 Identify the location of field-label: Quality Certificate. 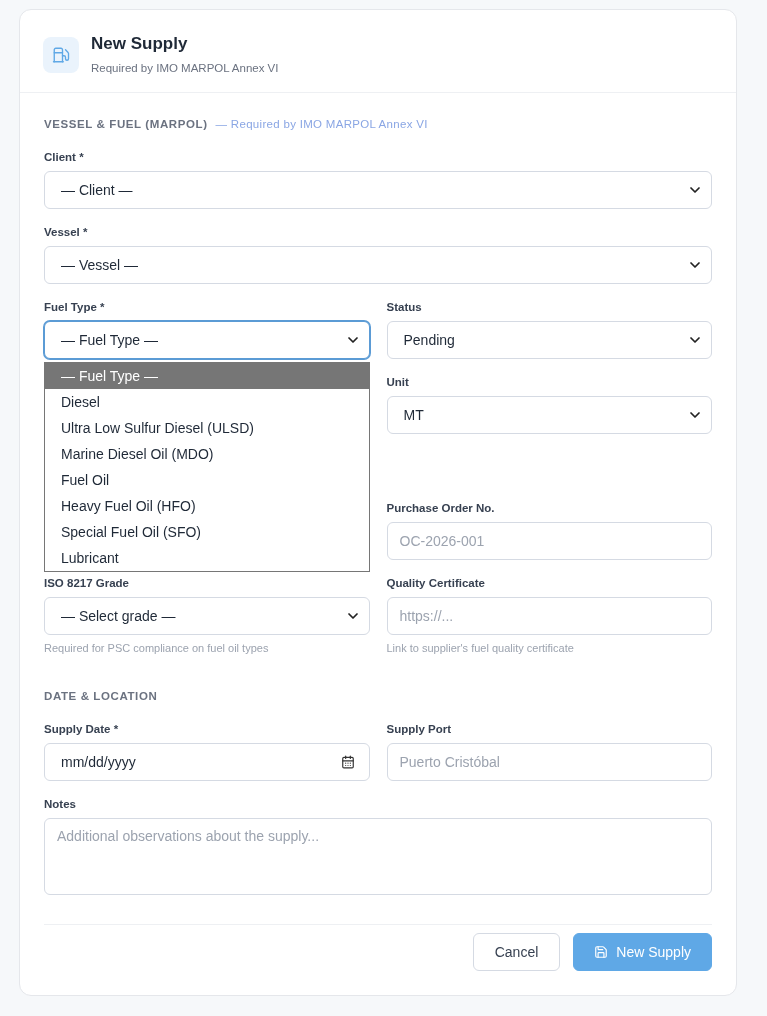
(436, 583).